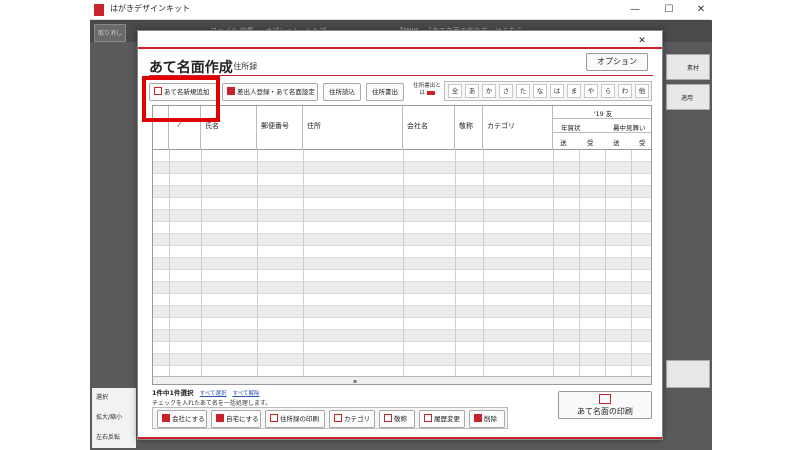  I want to click on set-home-button: 自宅にする, so click(236, 419).